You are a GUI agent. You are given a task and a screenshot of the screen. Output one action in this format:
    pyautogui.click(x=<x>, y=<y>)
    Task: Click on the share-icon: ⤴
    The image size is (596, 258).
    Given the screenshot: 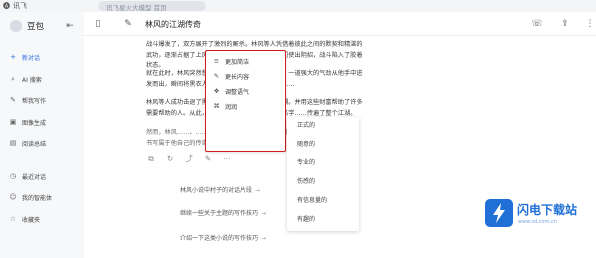 What is the action you would take?
    pyautogui.click(x=189, y=159)
    